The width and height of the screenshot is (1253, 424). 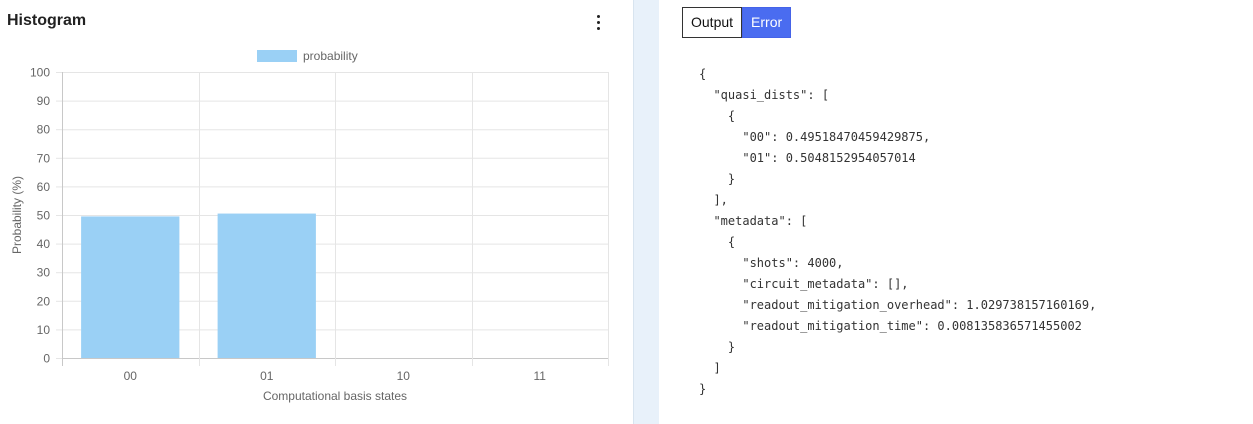 What do you see at coordinates (646, 212) in the screenshot?
I see `panel-divider` at bounding box center [646, 212].